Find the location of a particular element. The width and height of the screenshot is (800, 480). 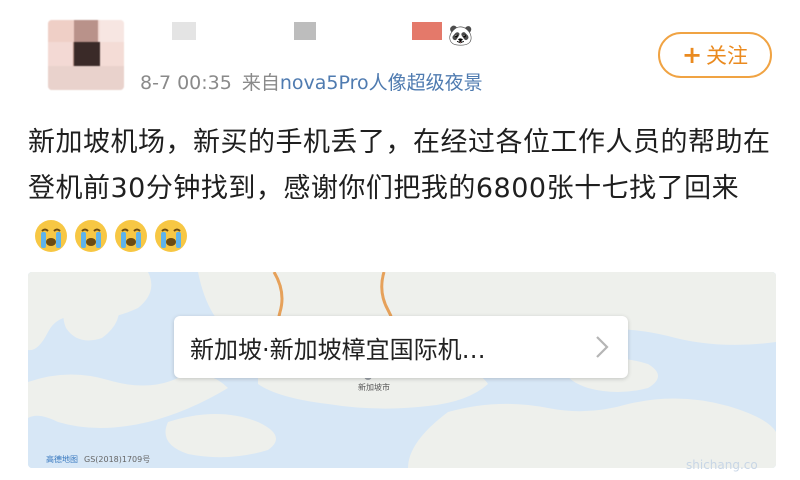

source-device-link: nova5Pro人像超级夜景 is located at coordinates (381, 83).